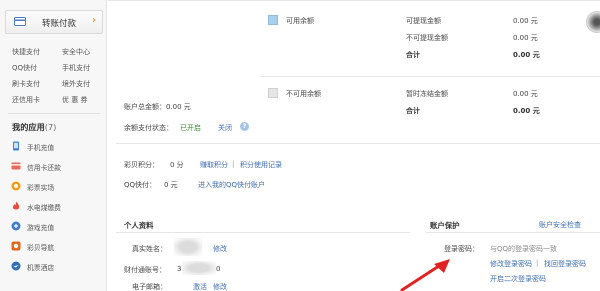 The image size is (600, 291). I want to click on close-balance-pay-link: 关闭, so click(225, 128).